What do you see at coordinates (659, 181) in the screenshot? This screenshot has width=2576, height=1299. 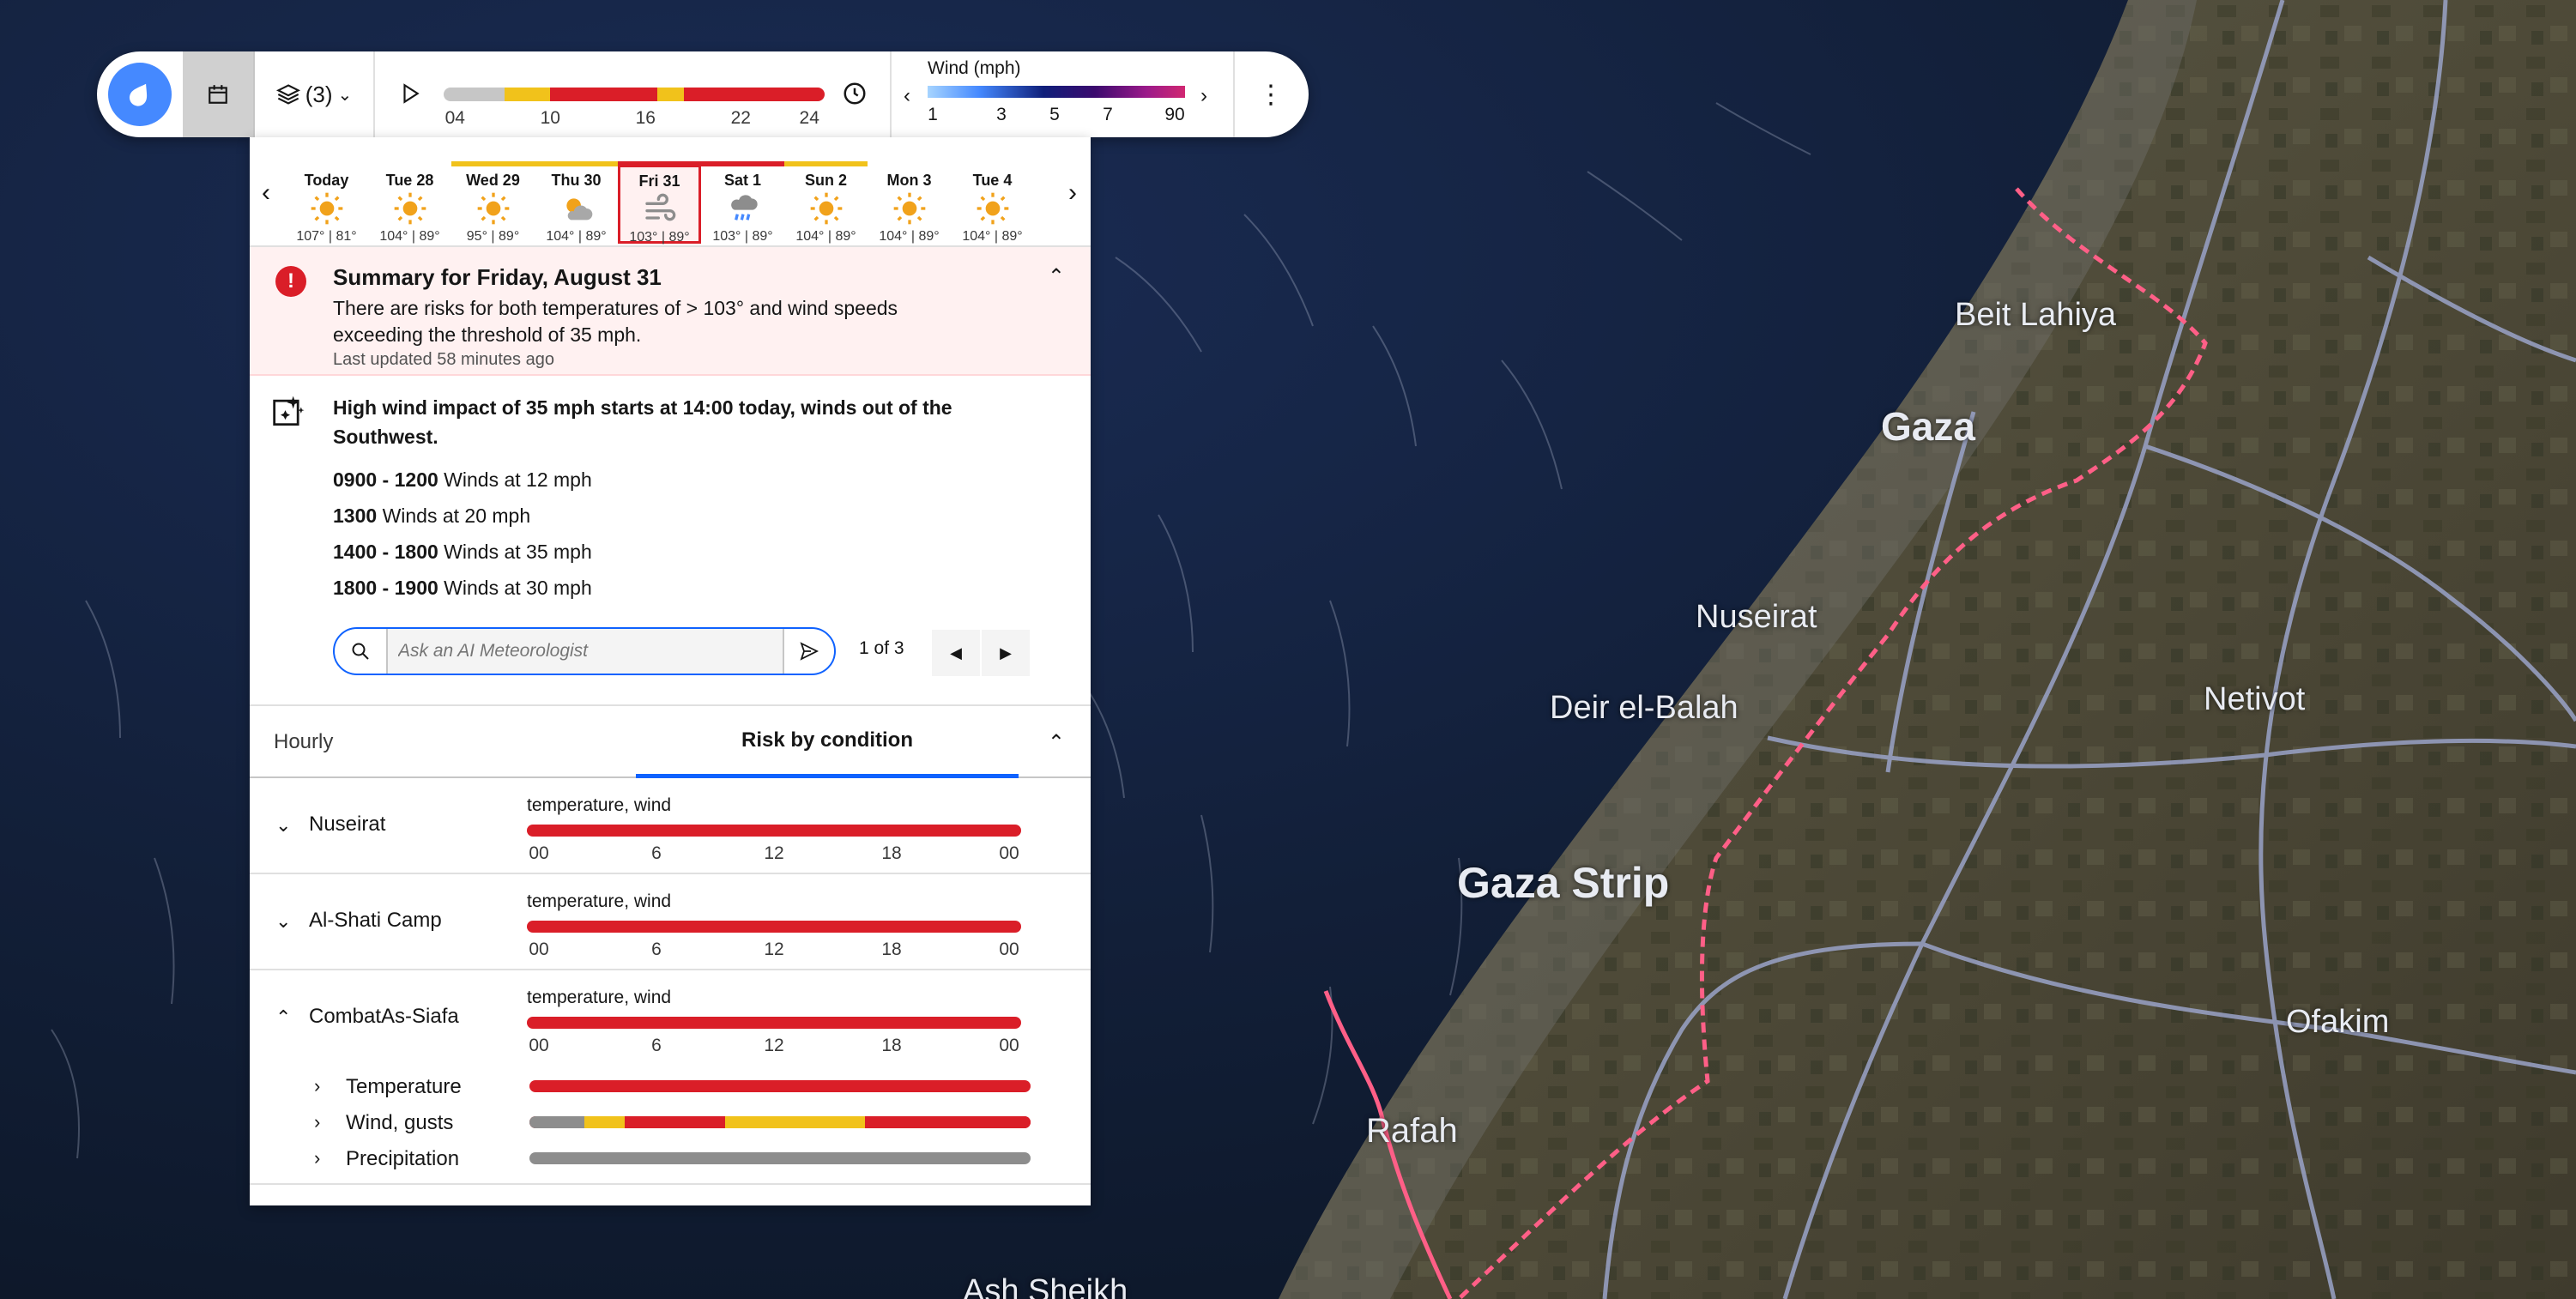 I see `day-label: Fri 31` at bounding box center [659, 181].